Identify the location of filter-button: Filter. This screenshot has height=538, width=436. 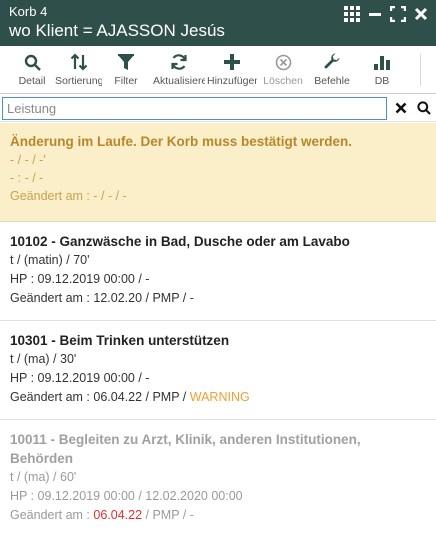
(126, 70).